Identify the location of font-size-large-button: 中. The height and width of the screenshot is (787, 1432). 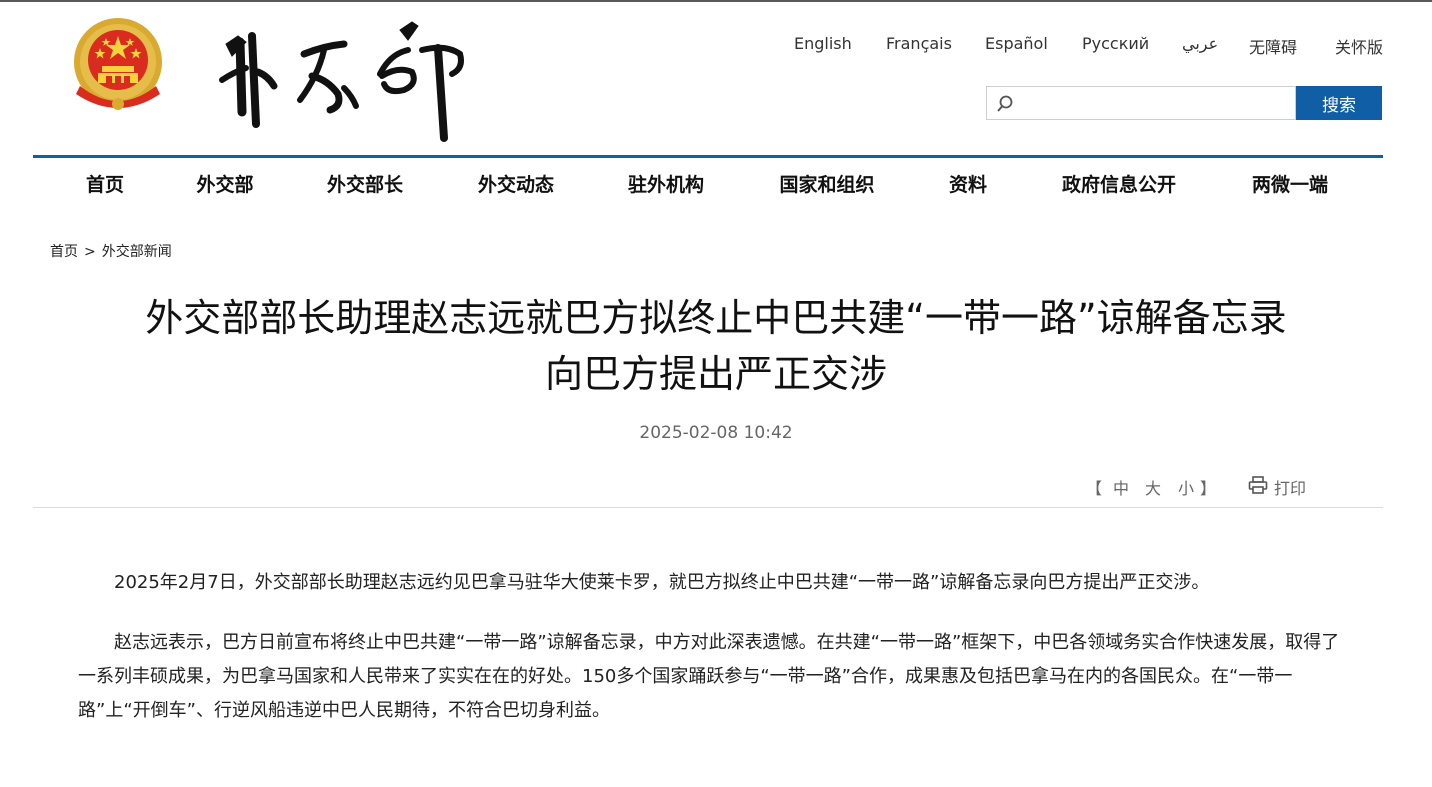
(1121, 487).